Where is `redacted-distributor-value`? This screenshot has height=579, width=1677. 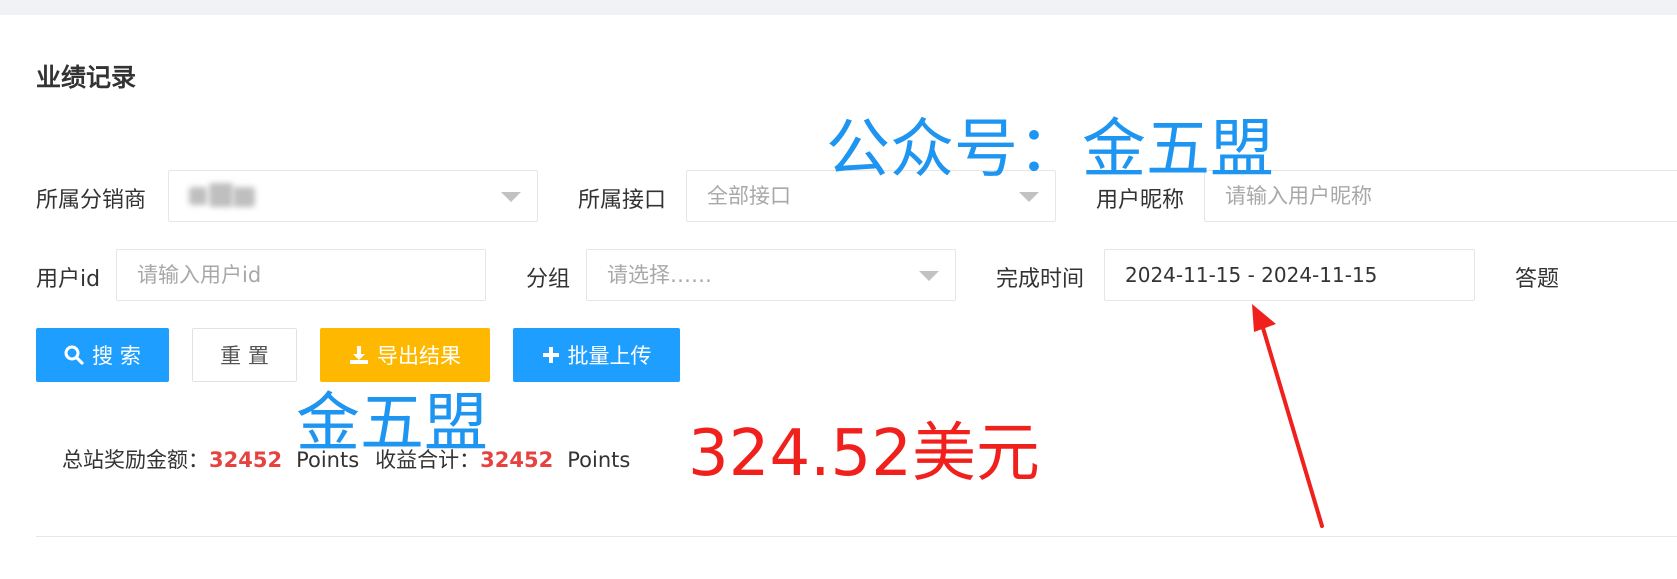 redacted-distributor-value is located at coordinates (221, 196).